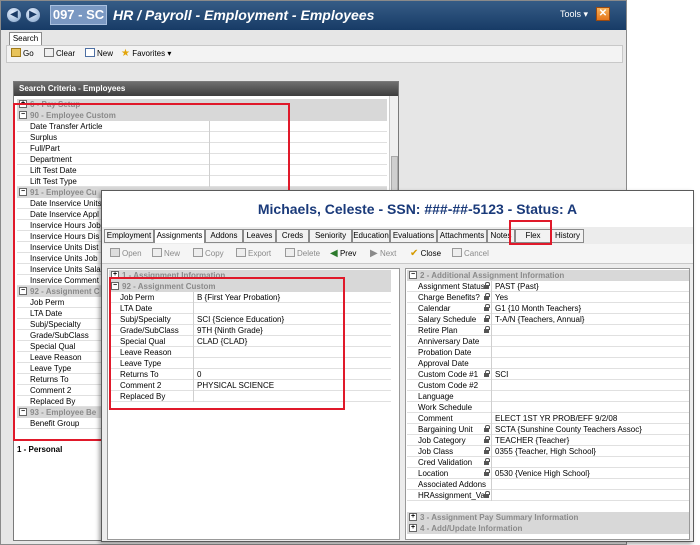  Describe the element at coordinates (28, 53) in the screenshot. I see `go-label: Go` at that location.